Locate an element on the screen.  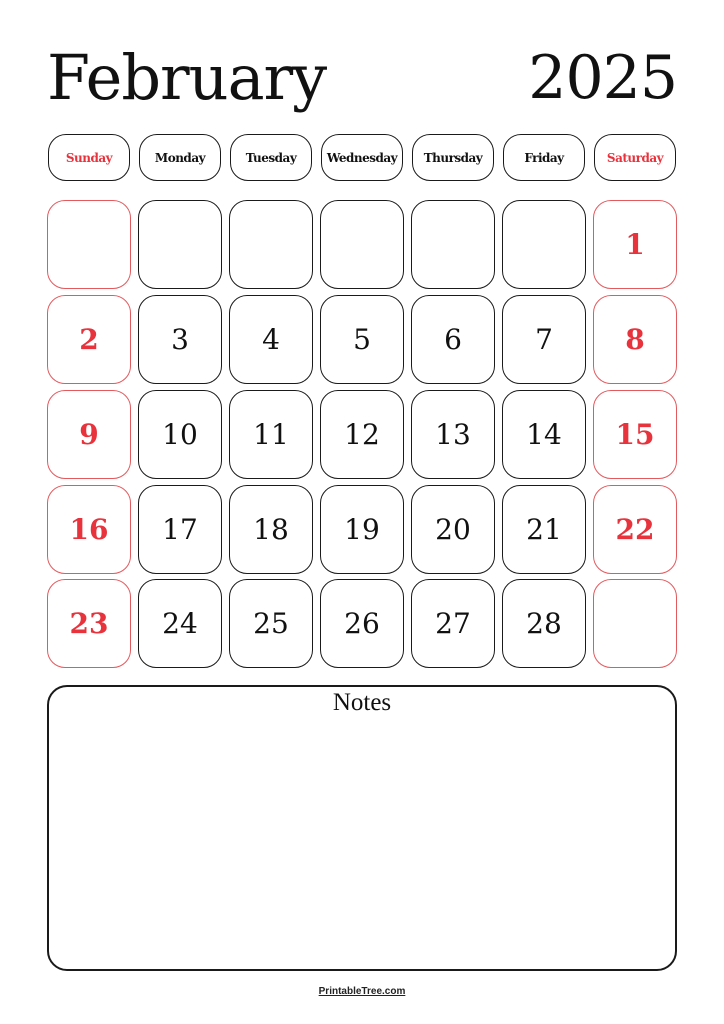
day-cell-3: 3 is located at coordinates (180, 339).